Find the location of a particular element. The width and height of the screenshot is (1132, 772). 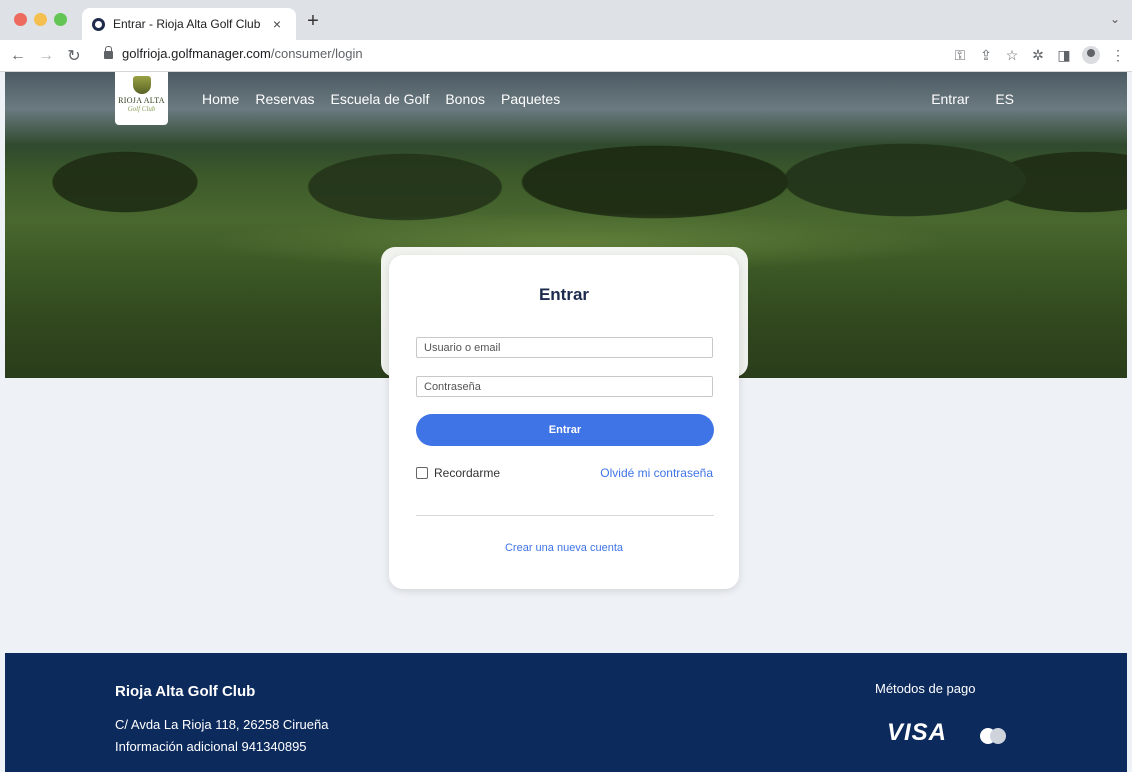

url-path: /consumer/login is located at coordinates (316, 53).